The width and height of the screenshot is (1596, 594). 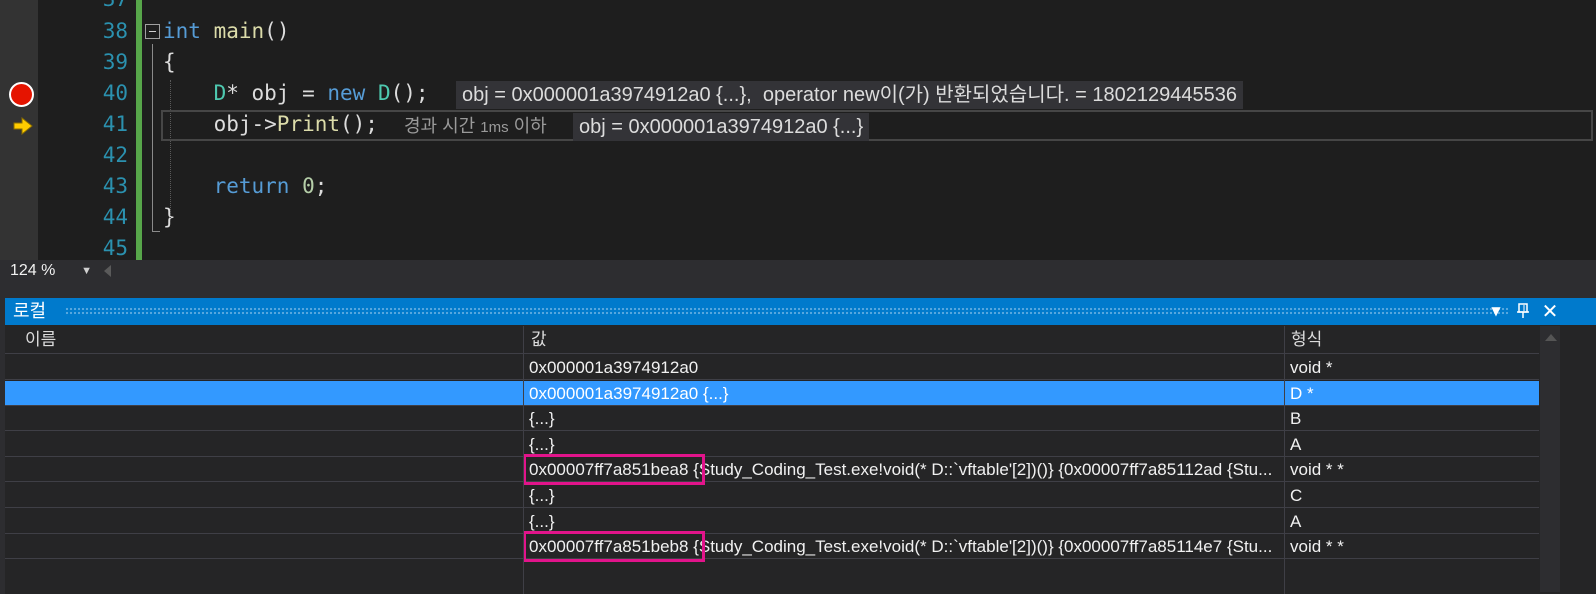 What do you see at coordinates (629, 393) in the screenshot?
I see `variable-value: 0x000001a3974912a0 {...}` at bounding box center [629, 393].